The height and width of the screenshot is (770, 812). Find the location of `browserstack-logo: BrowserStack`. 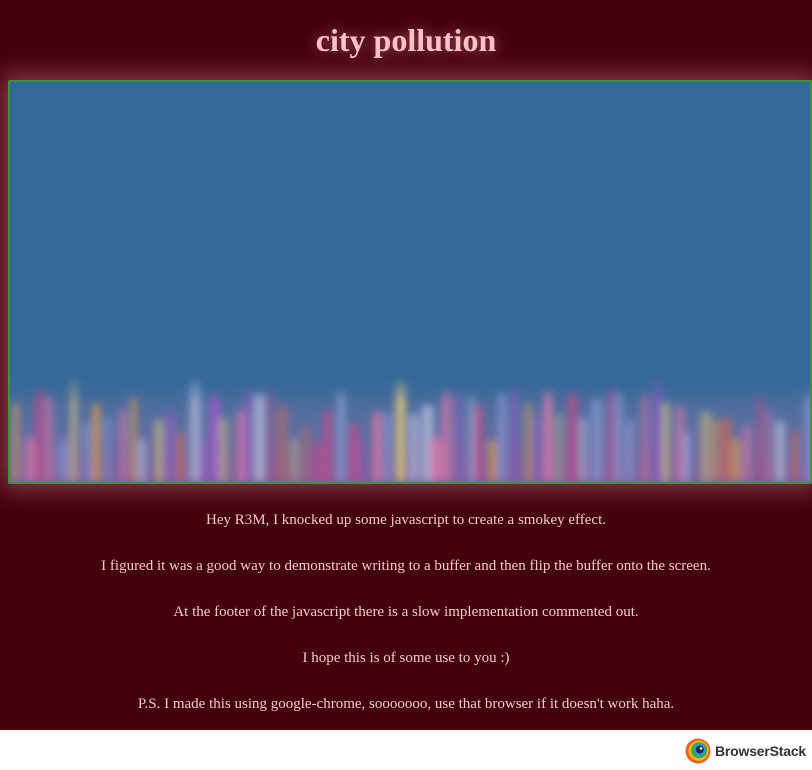

browserstack-logo: BrowserStack is located at coordinates (745, 751).